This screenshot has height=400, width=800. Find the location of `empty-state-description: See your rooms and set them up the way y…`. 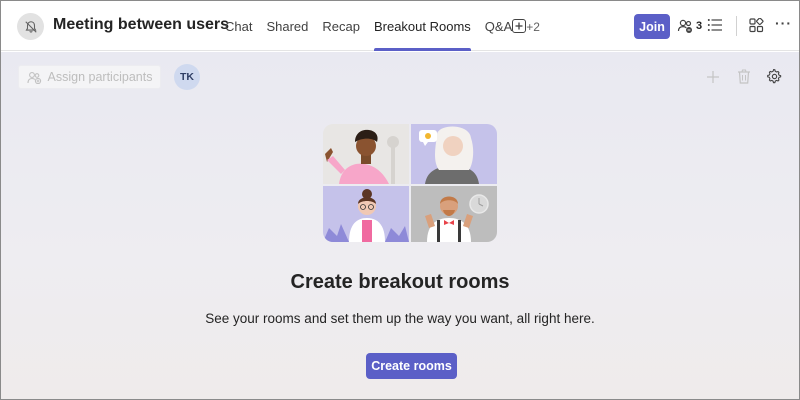

empty-state-description: See your rooms and set them up the way y… is located at coordinates (400, 318).